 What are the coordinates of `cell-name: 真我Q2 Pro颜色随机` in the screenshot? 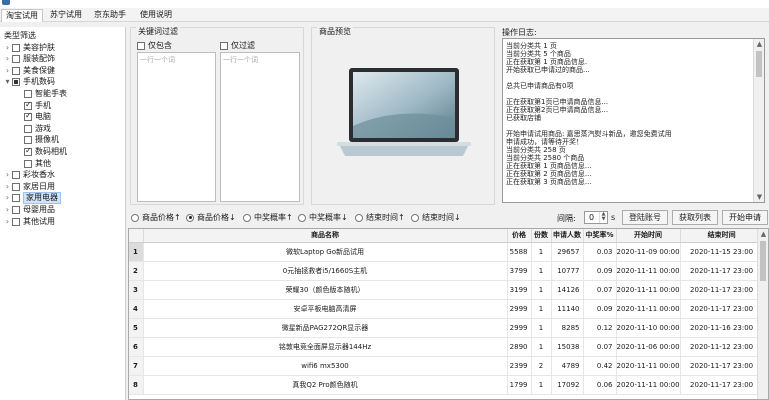 It's located at (325, 385).